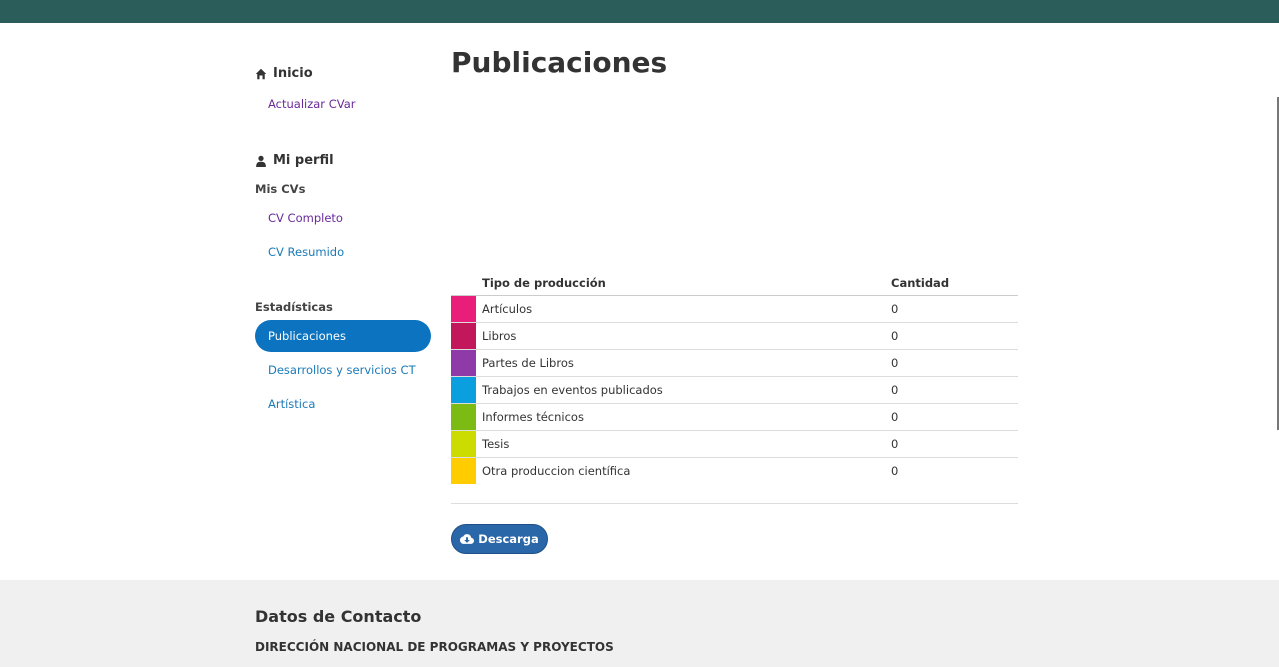 Image resolution: width=1279 pixels, height=667 pixels. Describe the element at coordinates (343, 370) in the screenshot. I see `sidebar-item-desarrollos: Desarrollos y servicios CT` at that location.